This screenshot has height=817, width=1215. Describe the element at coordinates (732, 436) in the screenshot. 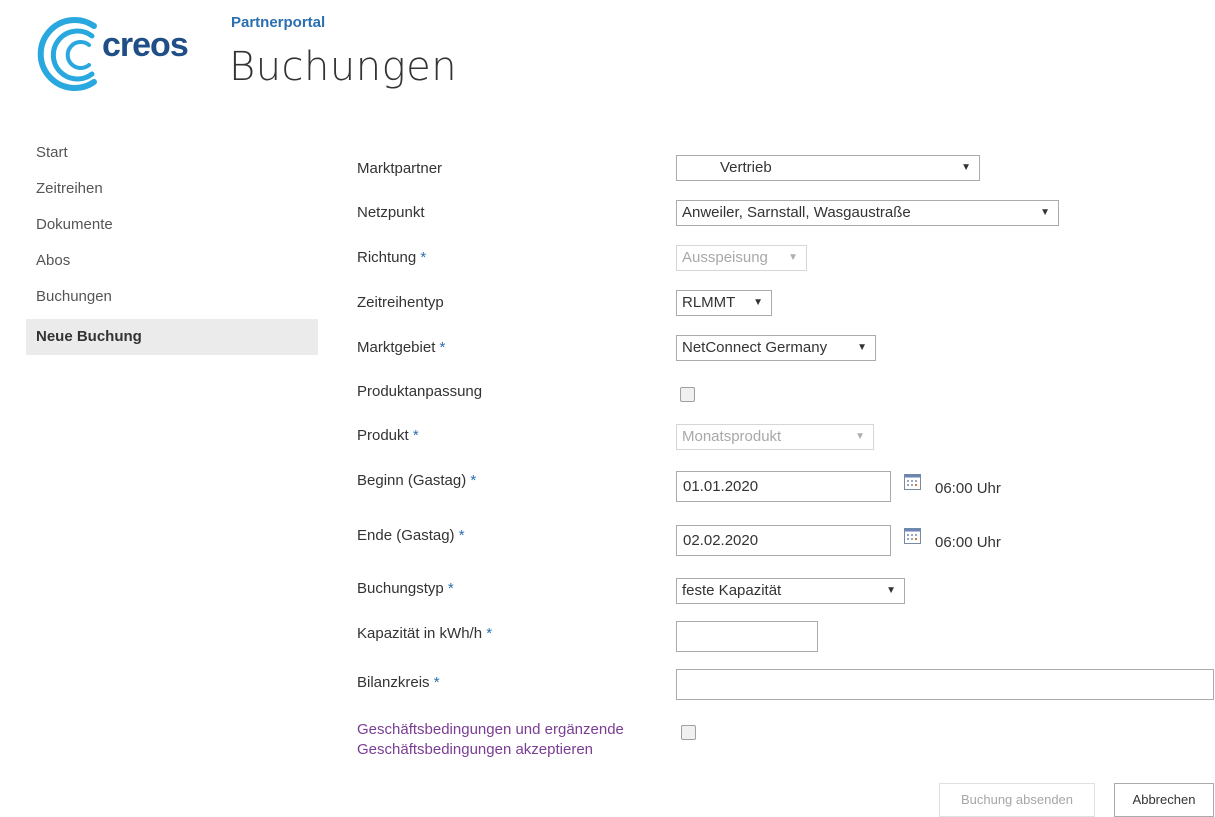

I see `produkt-value: Monatsprodukt` at that location.